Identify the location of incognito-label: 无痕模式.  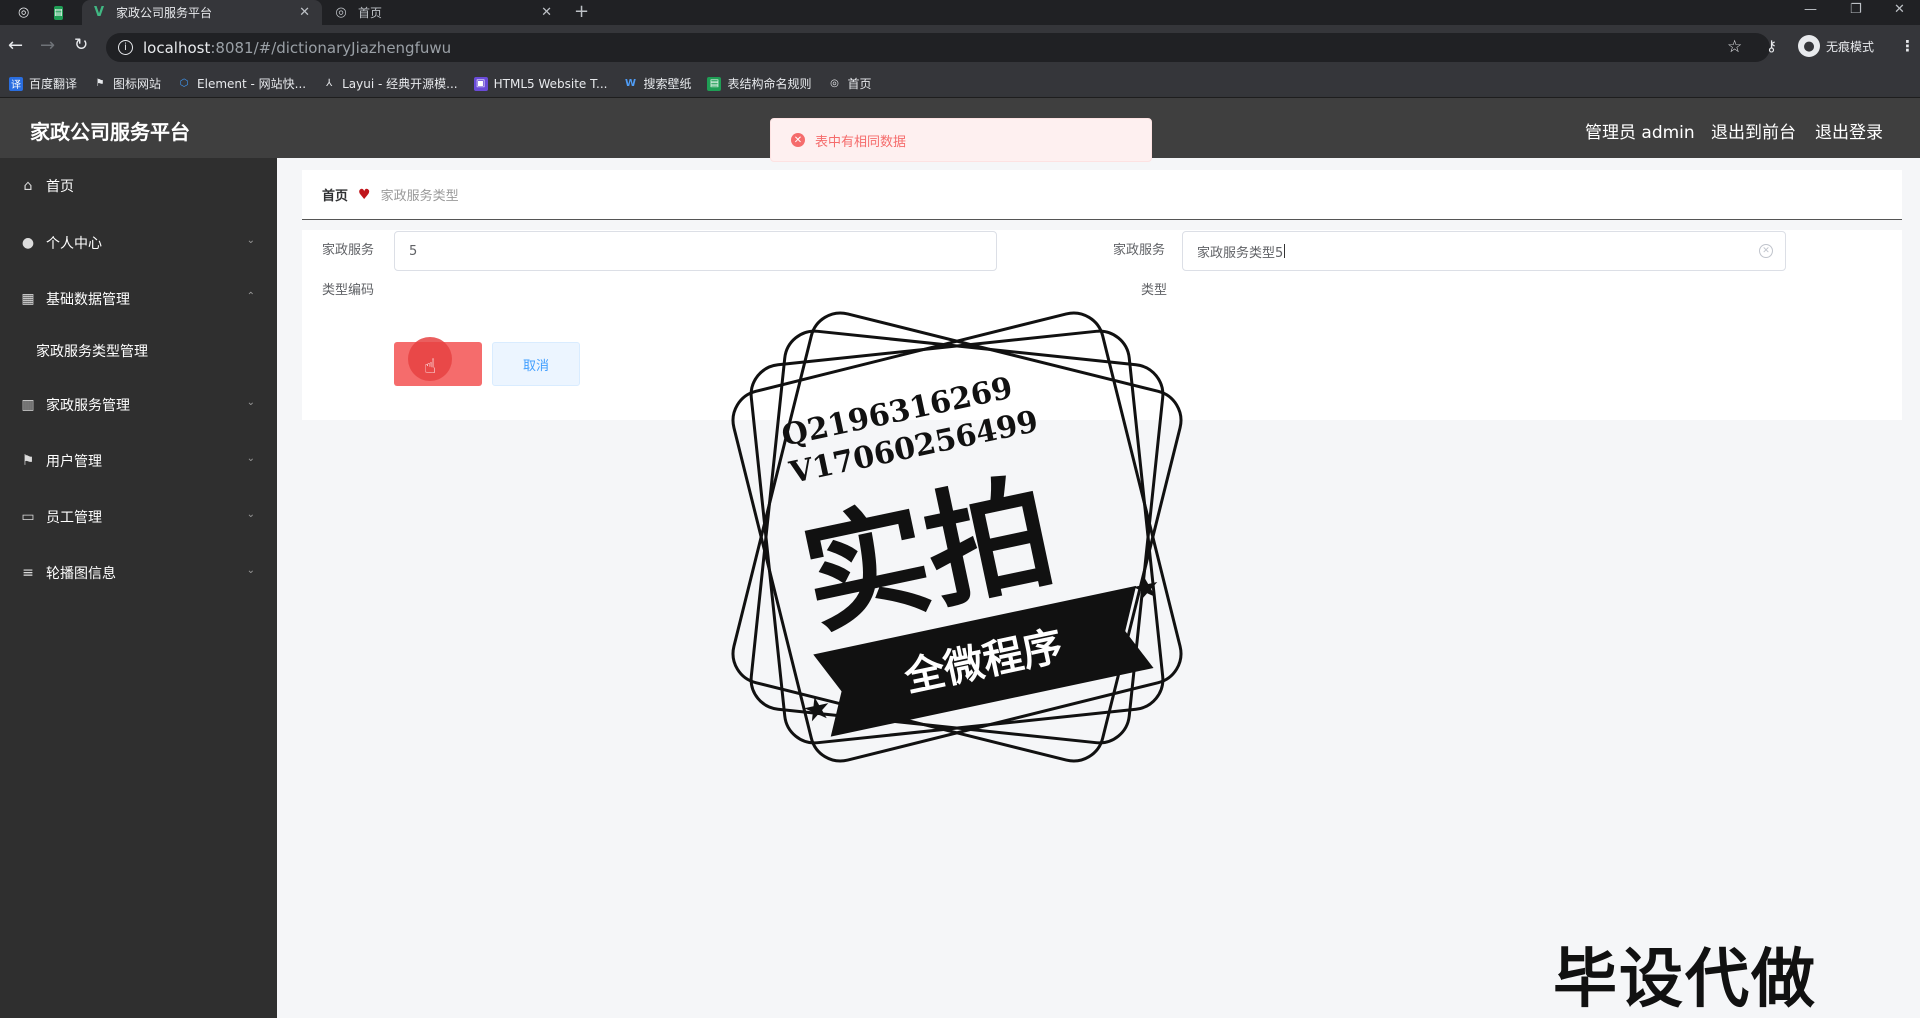
(1850, 46).